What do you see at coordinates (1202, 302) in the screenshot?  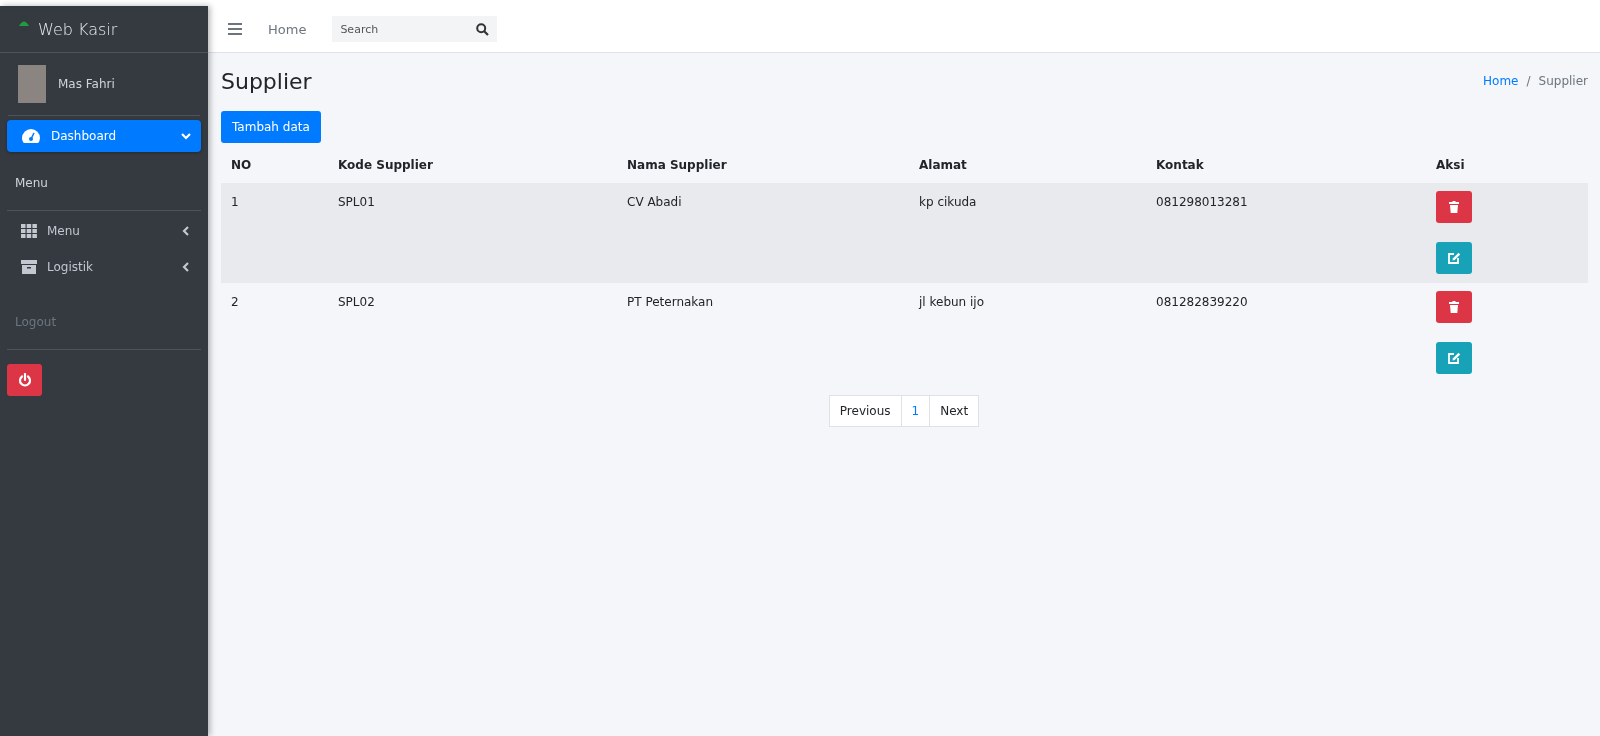 I see `table-cell: 081282839220` at bounding box center [1202, 302].